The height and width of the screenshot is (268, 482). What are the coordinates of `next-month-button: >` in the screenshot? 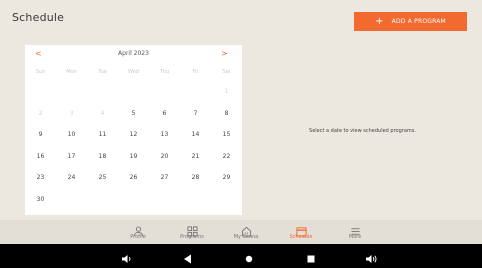 It's located at (224, 53).